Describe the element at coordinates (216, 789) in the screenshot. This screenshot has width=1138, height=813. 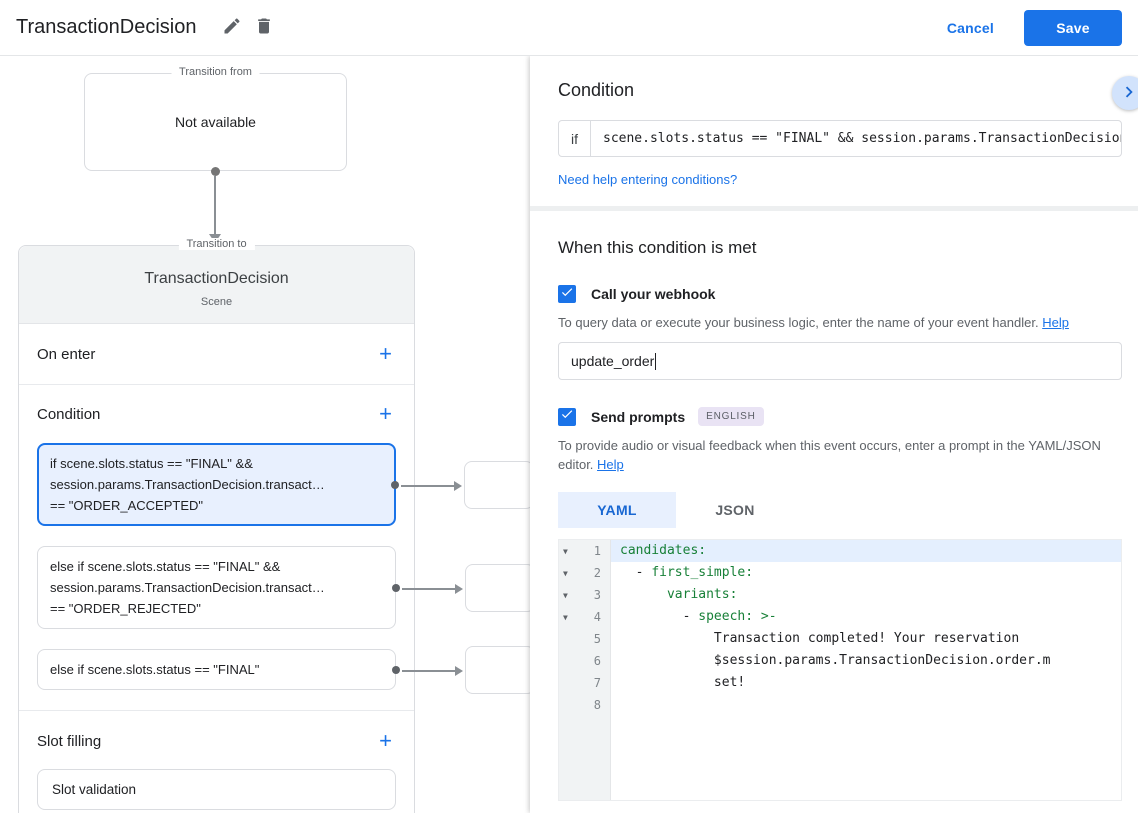
I see `slot-validation-item: Slot validation` at that location.